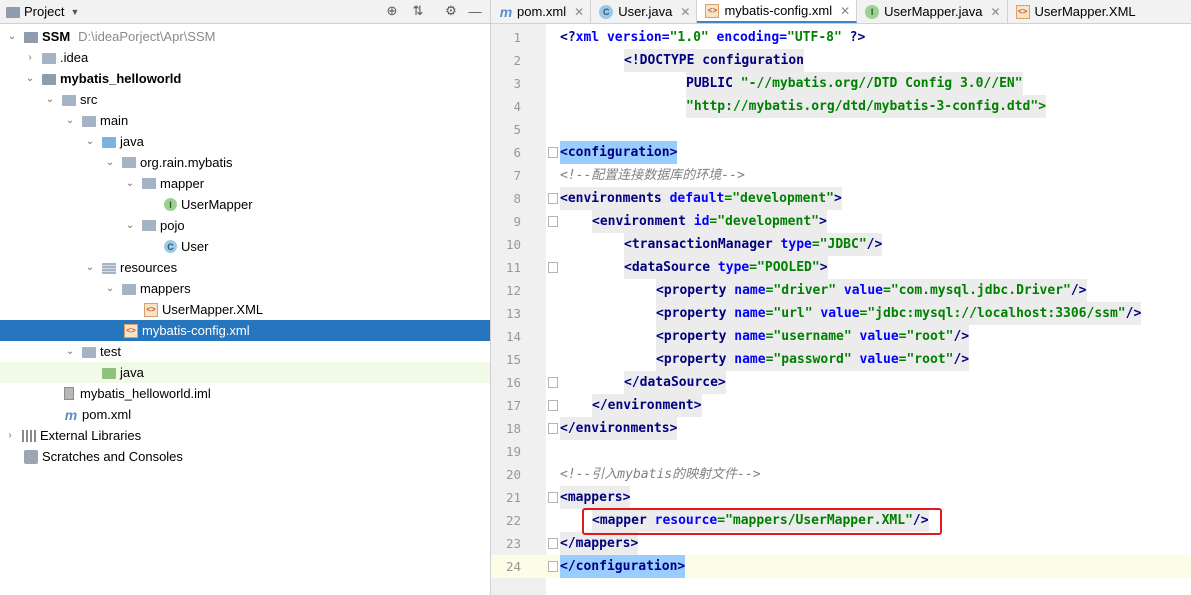 Image resolution: width=1191 pixels, height=595 pixels. I want to click on tab-mybatis-config: <> mybatis-config.xml ✕, so click(777, 11).